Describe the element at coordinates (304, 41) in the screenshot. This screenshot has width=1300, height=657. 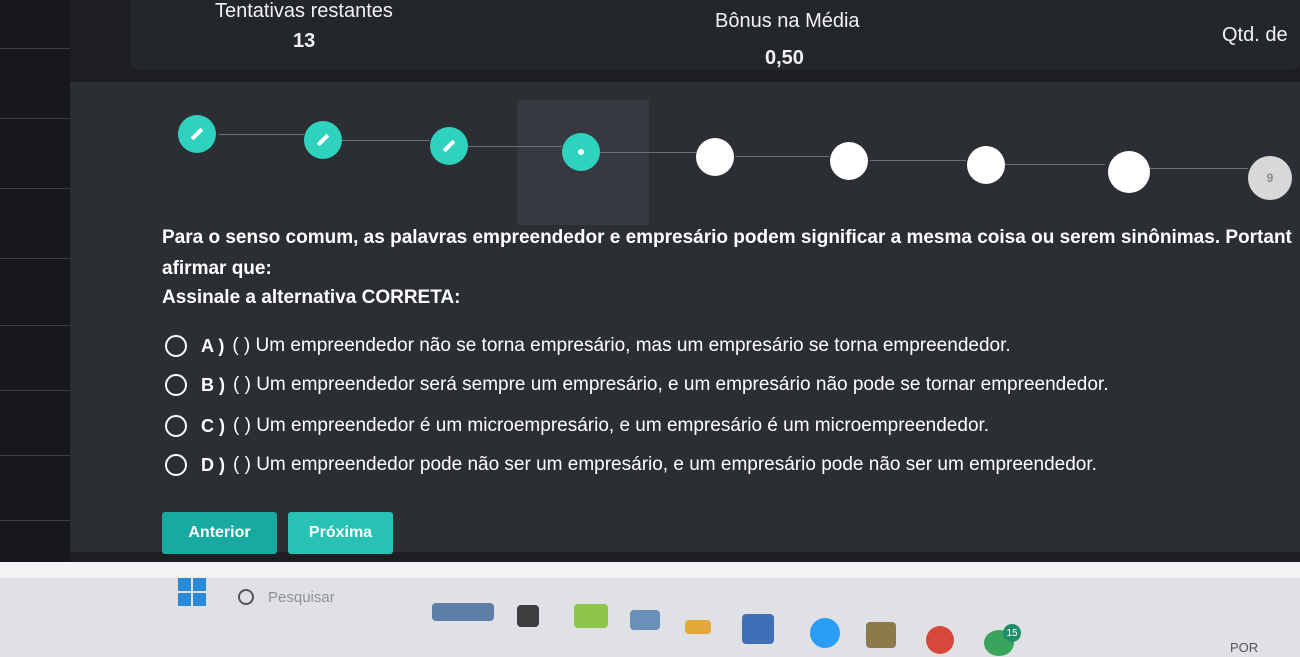
I see `attempts-value: 13` at that location.